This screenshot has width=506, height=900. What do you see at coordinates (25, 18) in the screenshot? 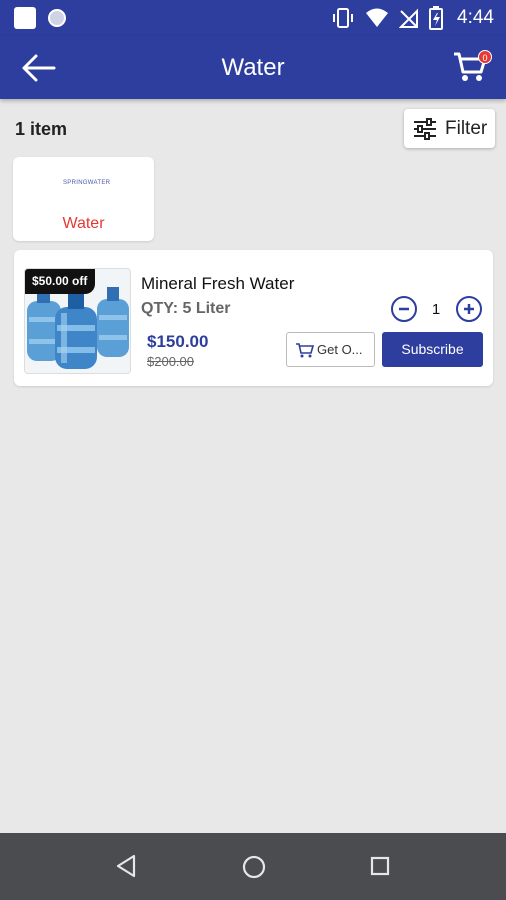
I see `app-square-icon` at bounding box center [25, 18].